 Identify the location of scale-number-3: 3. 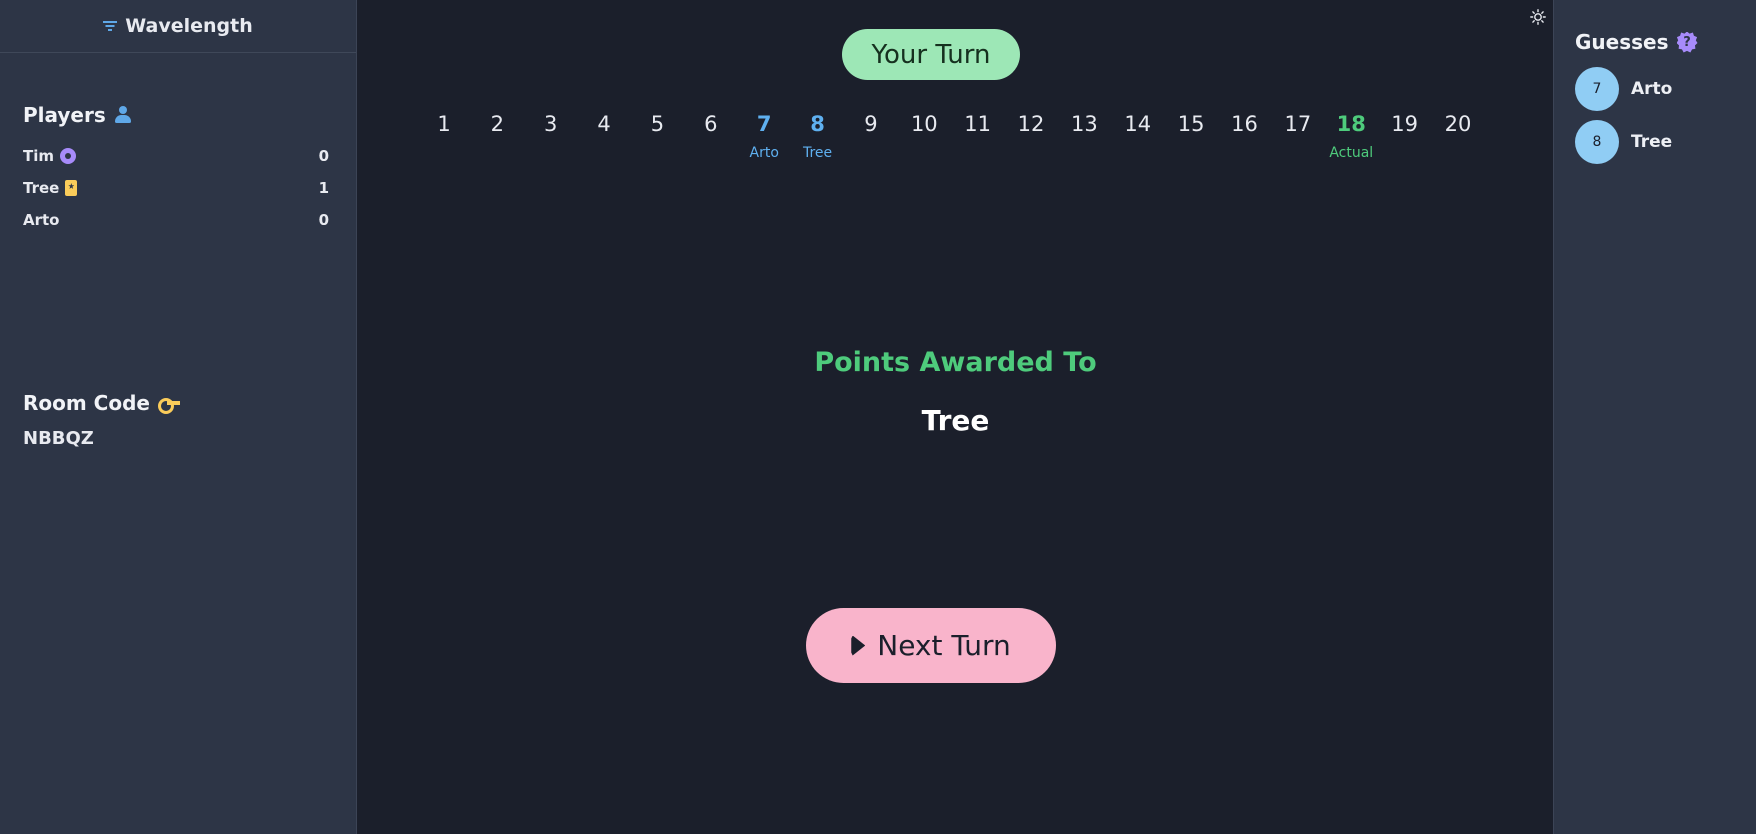
(551, 124).